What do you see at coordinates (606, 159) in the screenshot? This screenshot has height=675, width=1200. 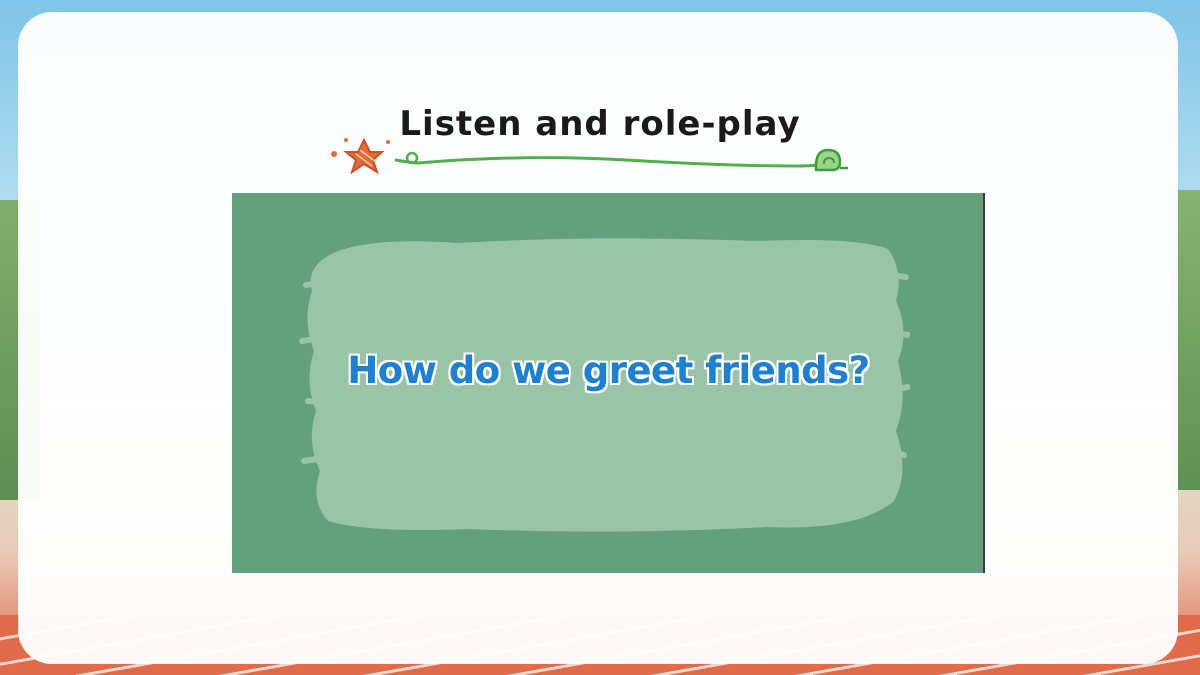 I see `vine-line` at bounding box center [606, 159].